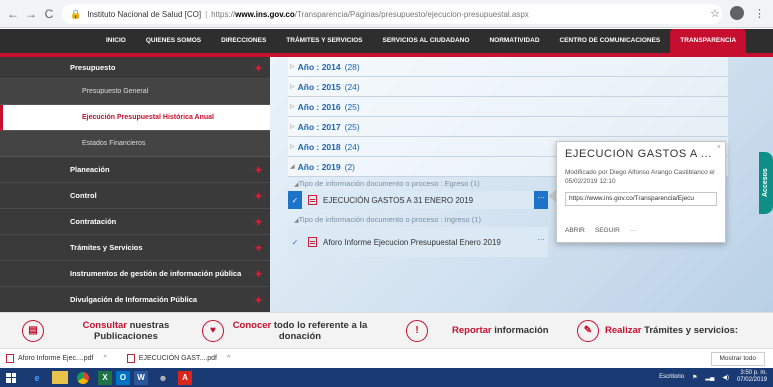 Image resolution: width=773 pixels, height=387 pixels. Describe the element at coordinates (37, 377) in the screenshot. I see `ie-icon: e` at that location.